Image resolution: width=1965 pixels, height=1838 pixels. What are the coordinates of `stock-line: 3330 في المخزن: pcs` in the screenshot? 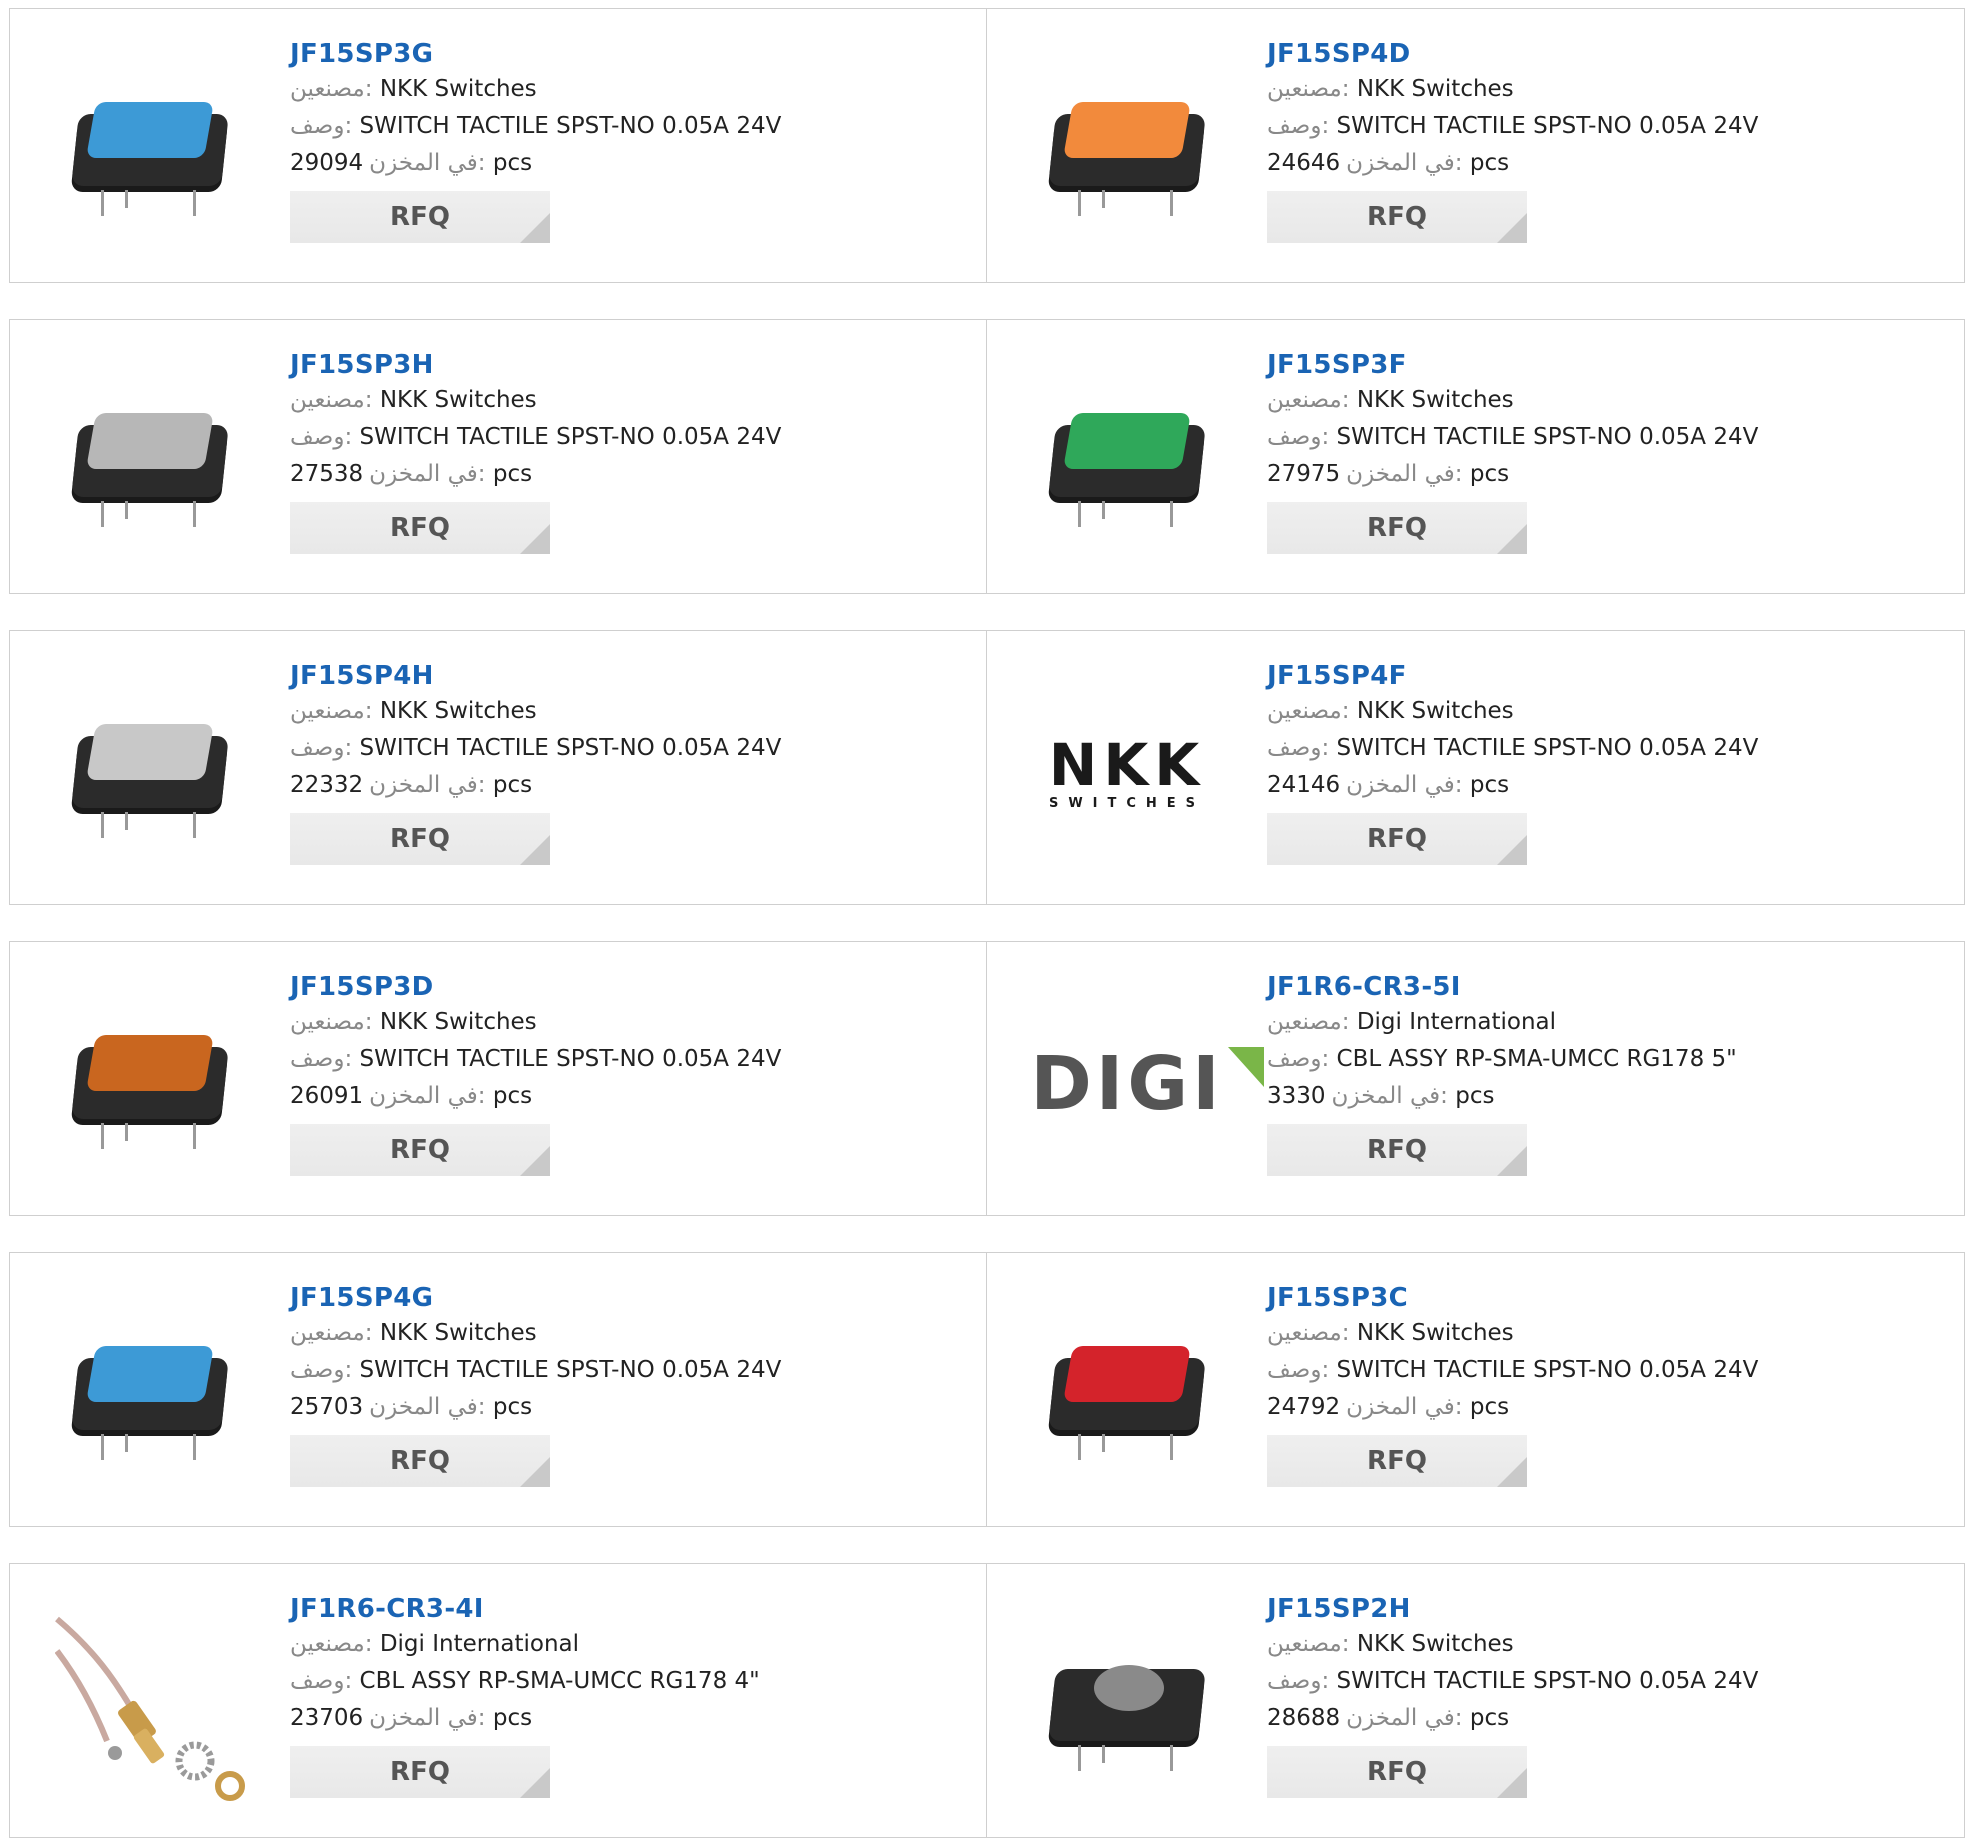 It's located at (1577, 1096).